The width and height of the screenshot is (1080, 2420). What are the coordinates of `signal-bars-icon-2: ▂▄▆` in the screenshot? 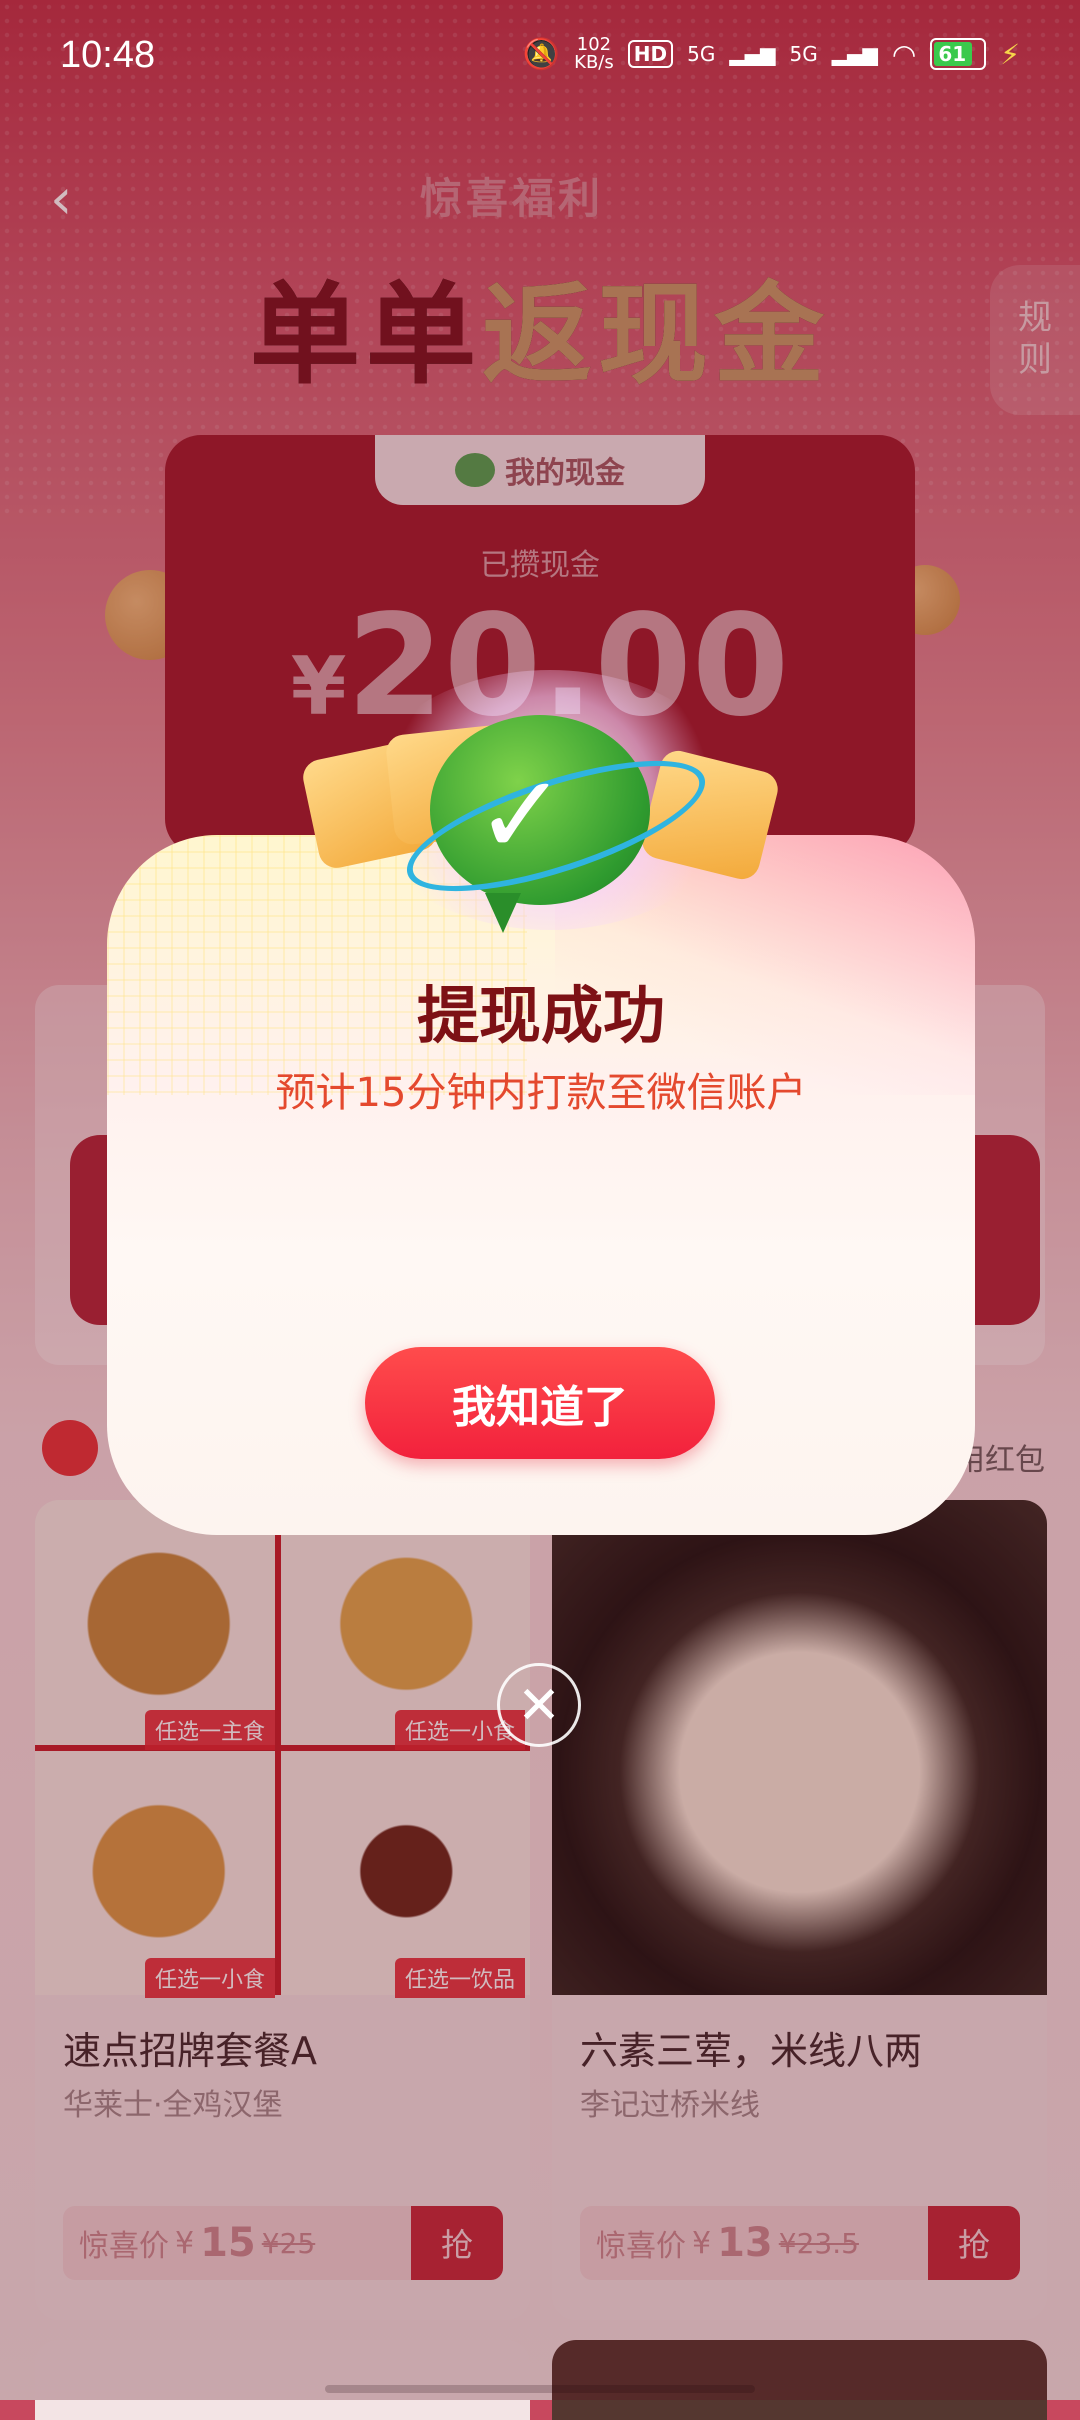 It's located at (854, 54).